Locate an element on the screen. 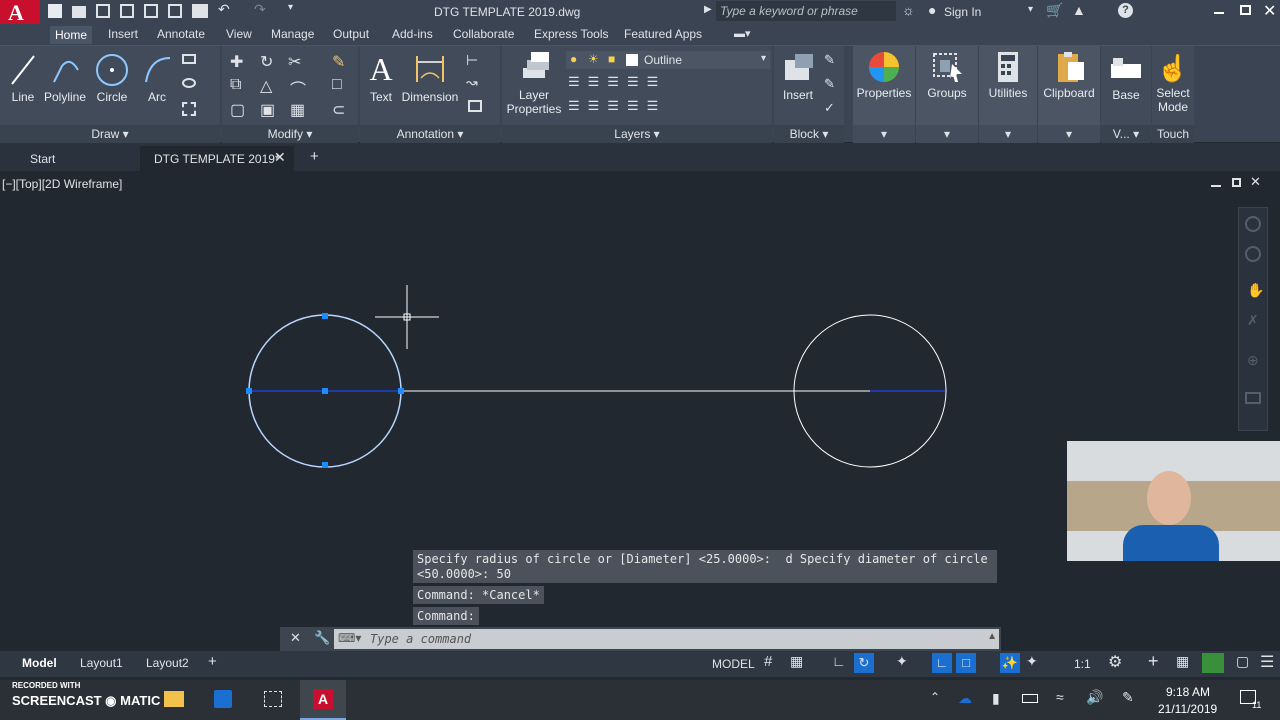  tab-featured-apps: Featured Apps is located at coordinates (663, 34).